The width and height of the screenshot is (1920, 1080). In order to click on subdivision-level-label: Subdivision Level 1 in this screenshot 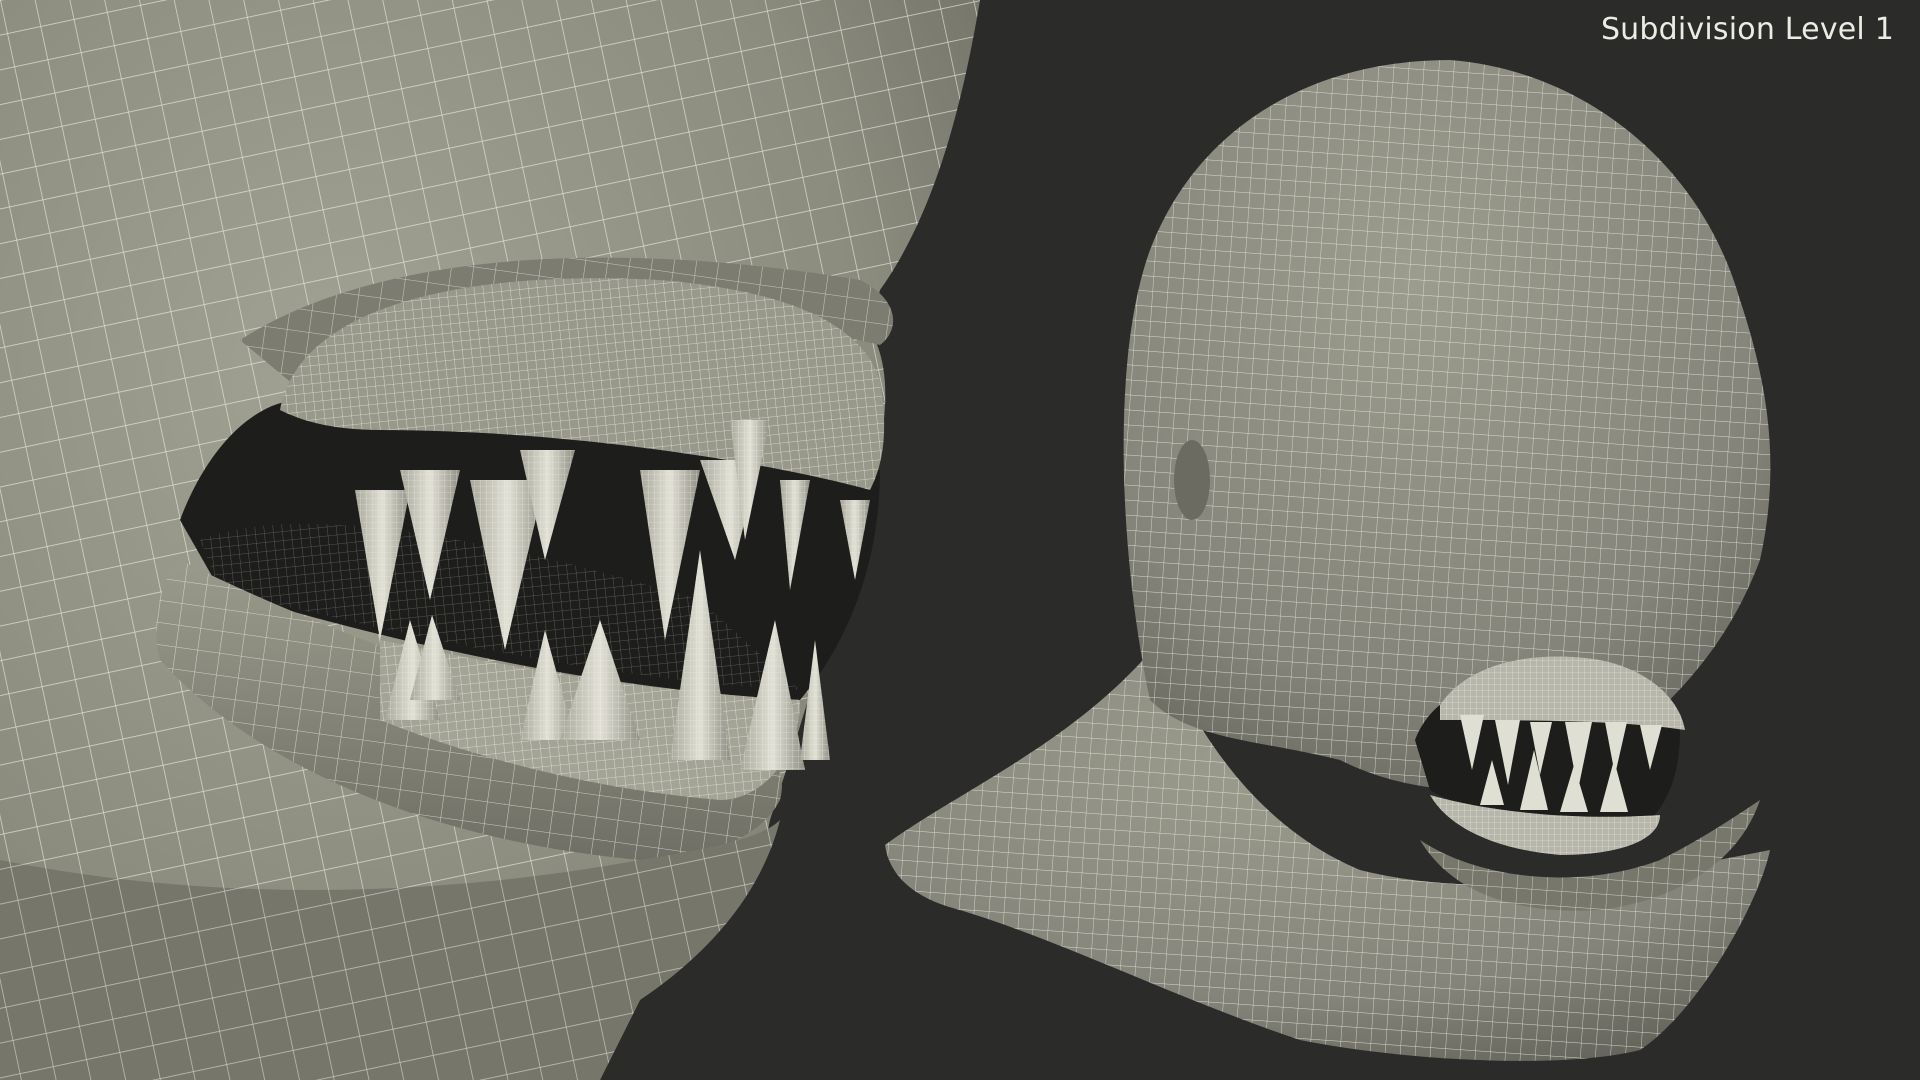, I will do `click(1747, 29)`.